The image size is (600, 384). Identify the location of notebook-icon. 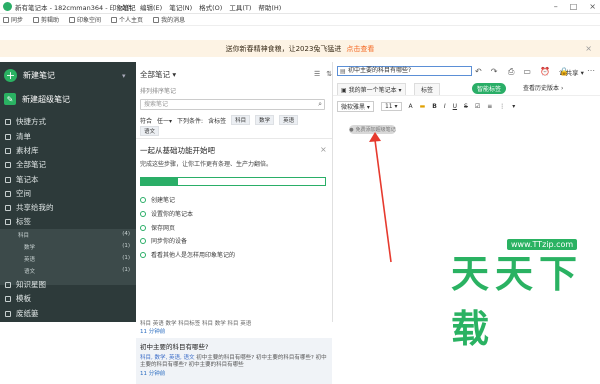
(8, 179).